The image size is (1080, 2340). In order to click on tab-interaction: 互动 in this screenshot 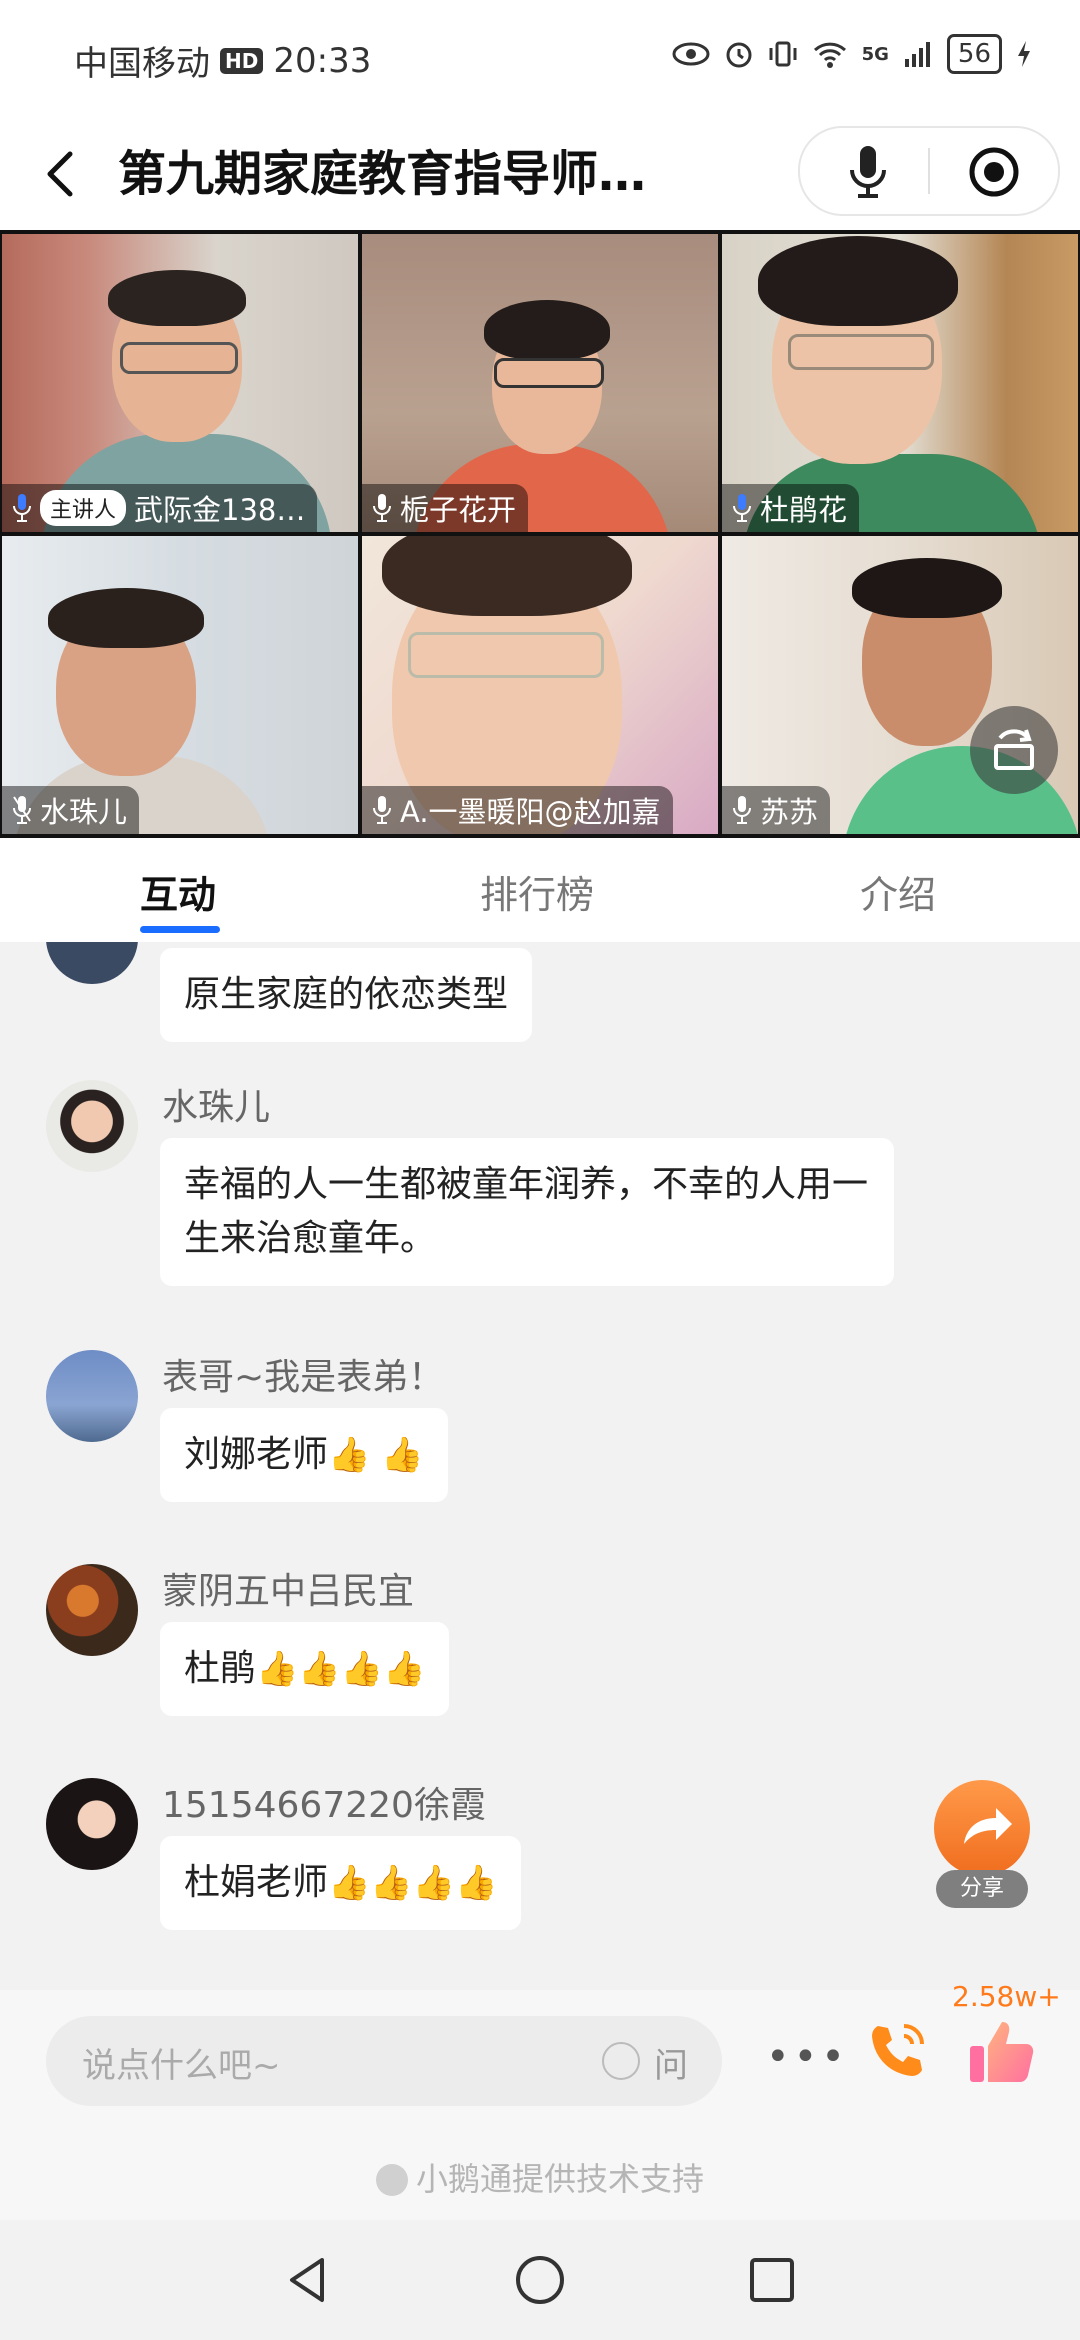, I will do `click(178, 891)`.